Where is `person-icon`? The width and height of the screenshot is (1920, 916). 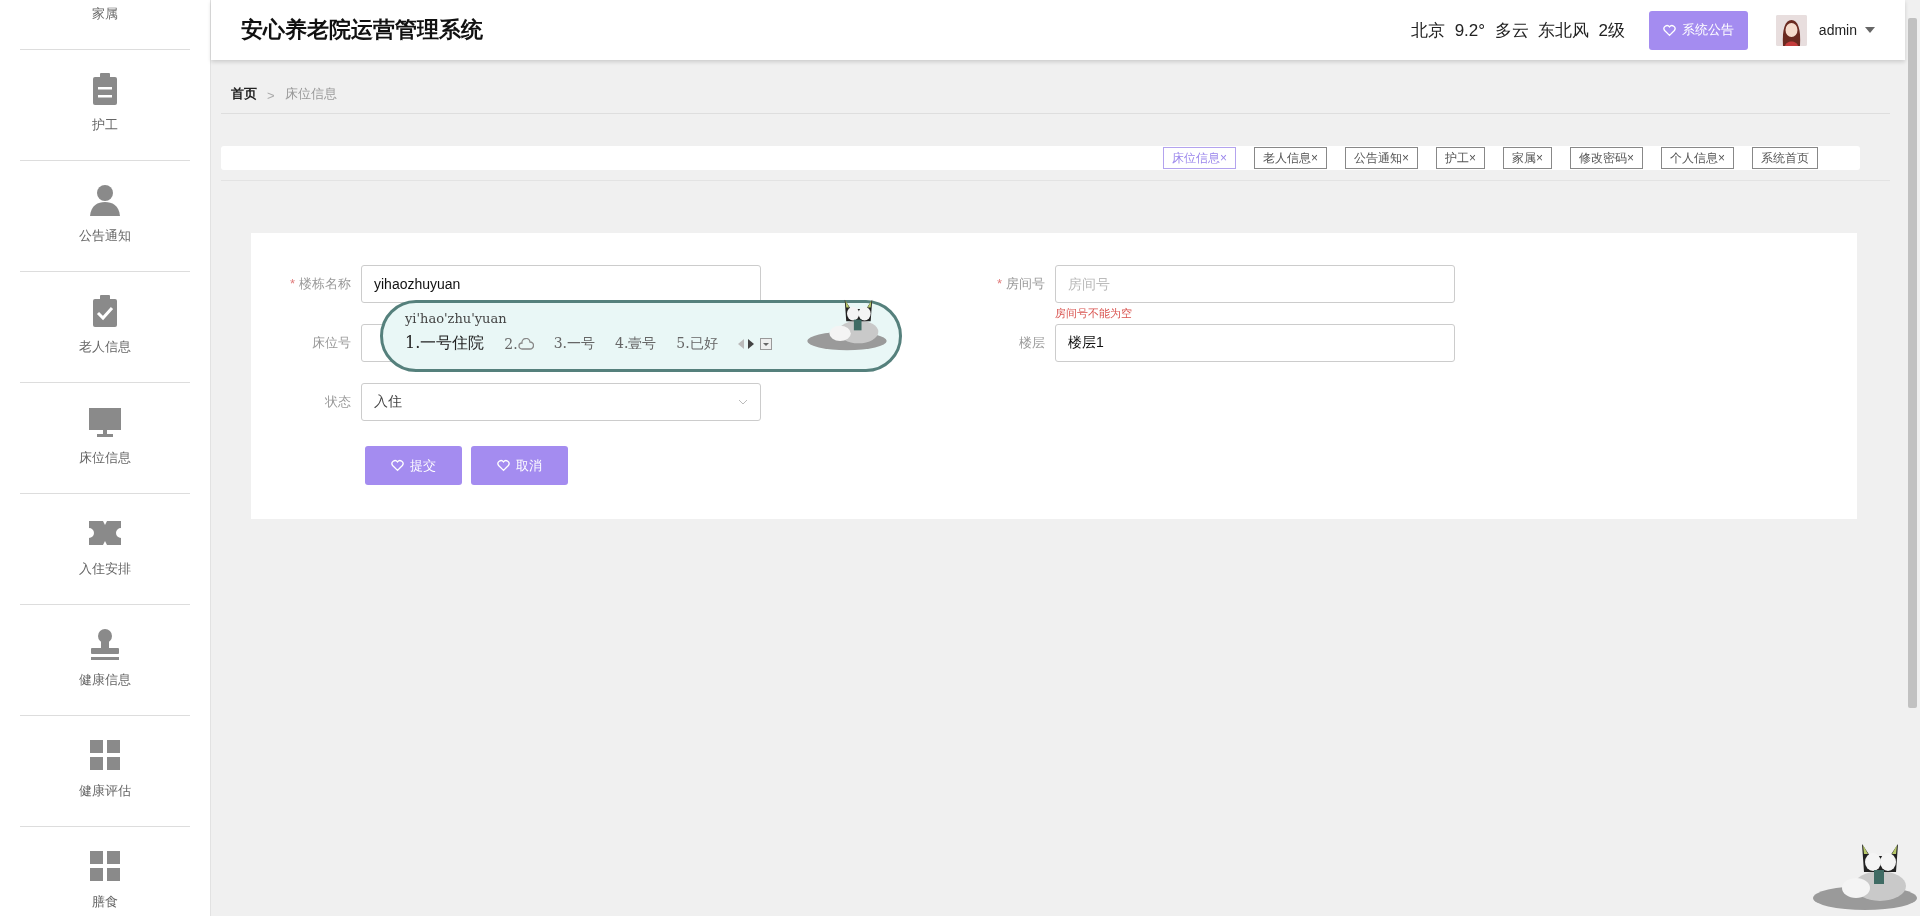
person-icon is located at coordinates (105, 200).